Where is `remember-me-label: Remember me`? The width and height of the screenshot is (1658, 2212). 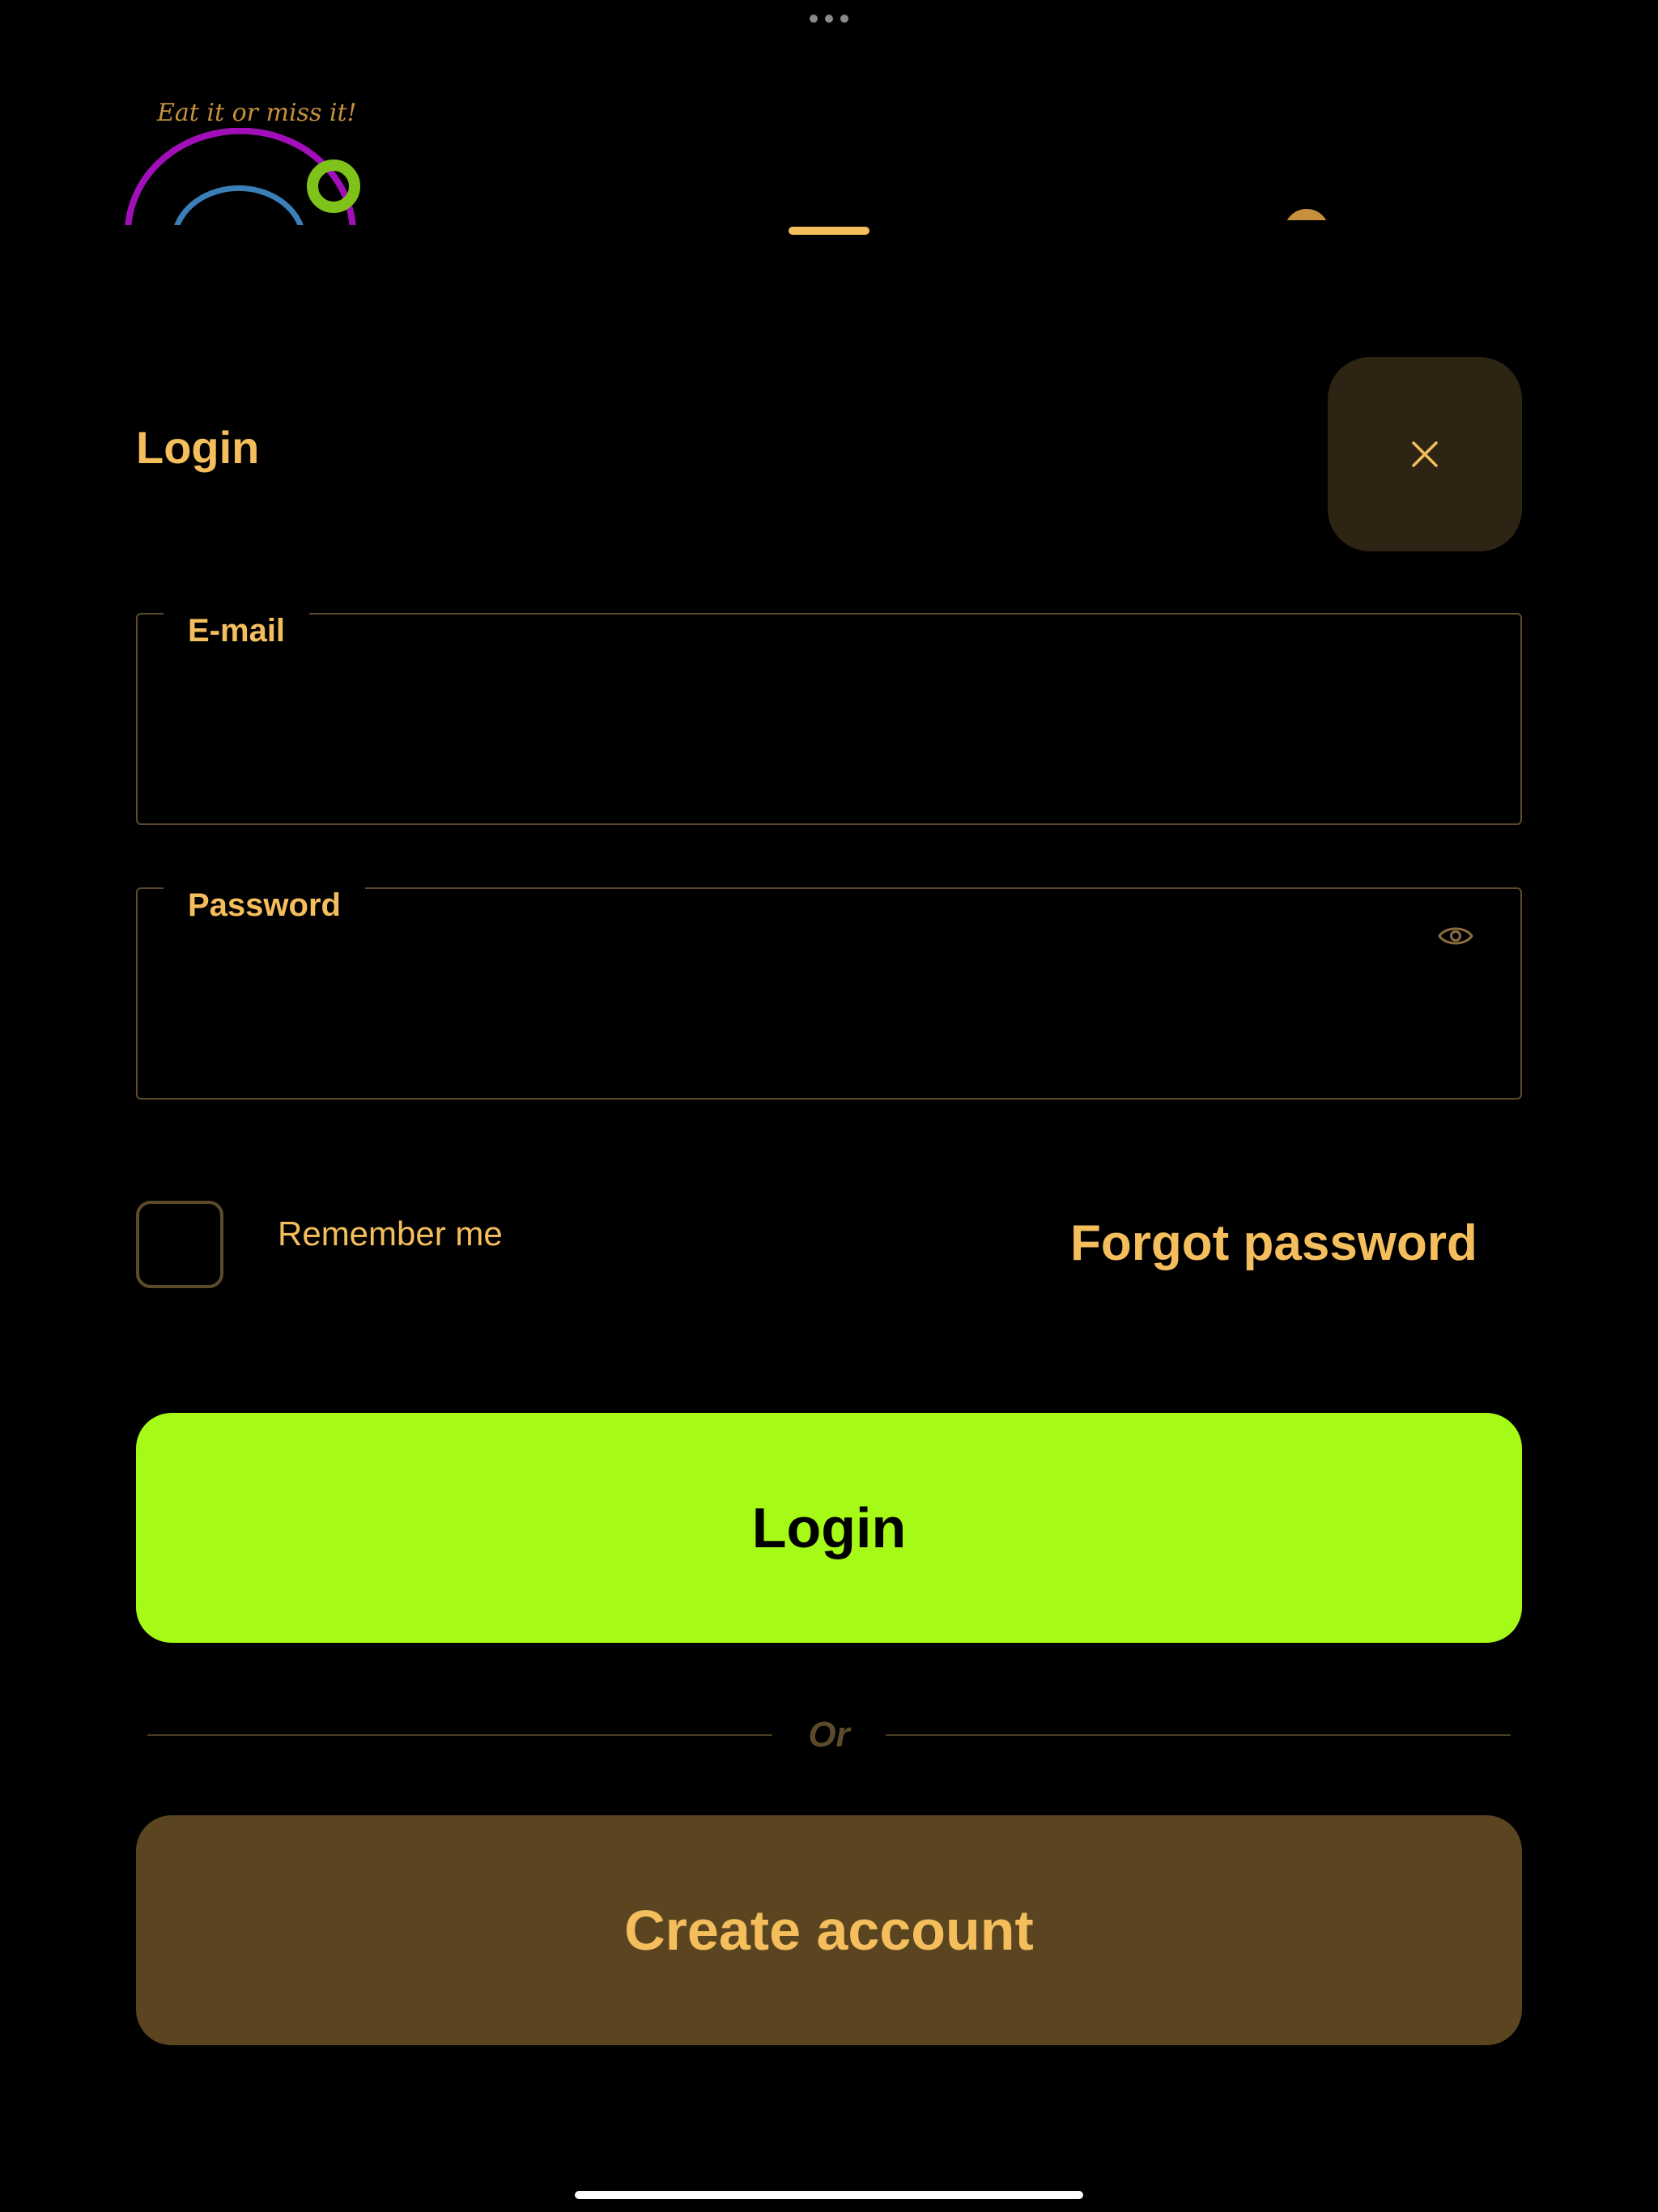 remember-me-label: Remember me is located at coordinates (390, 1234).